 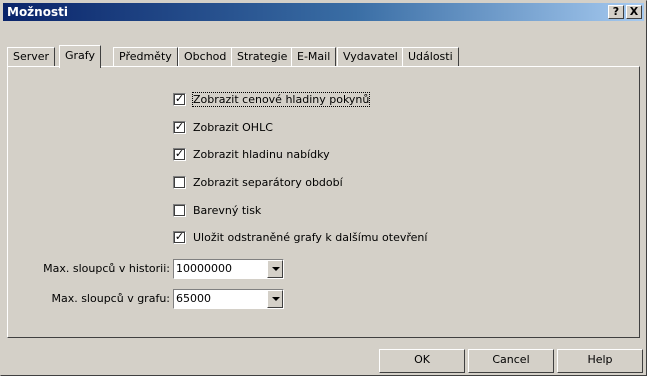 I want to click on tab-udalosti: Události, so click(x=430, y=57).